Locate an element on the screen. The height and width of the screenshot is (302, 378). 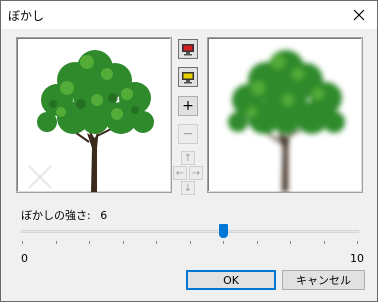
arrow-right-icon: → is located at coordinates (196, 173).